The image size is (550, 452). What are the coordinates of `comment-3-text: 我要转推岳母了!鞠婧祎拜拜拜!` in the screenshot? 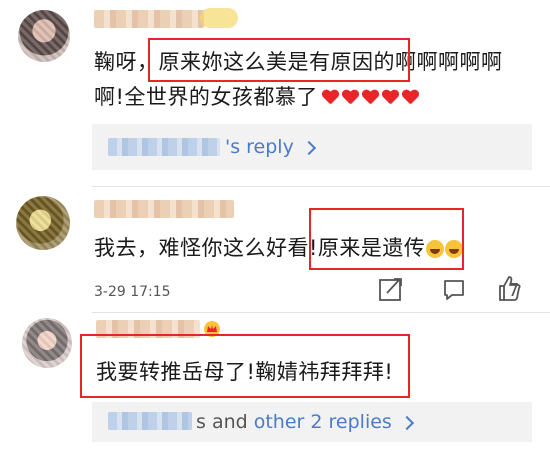 It's located at (245, 372).